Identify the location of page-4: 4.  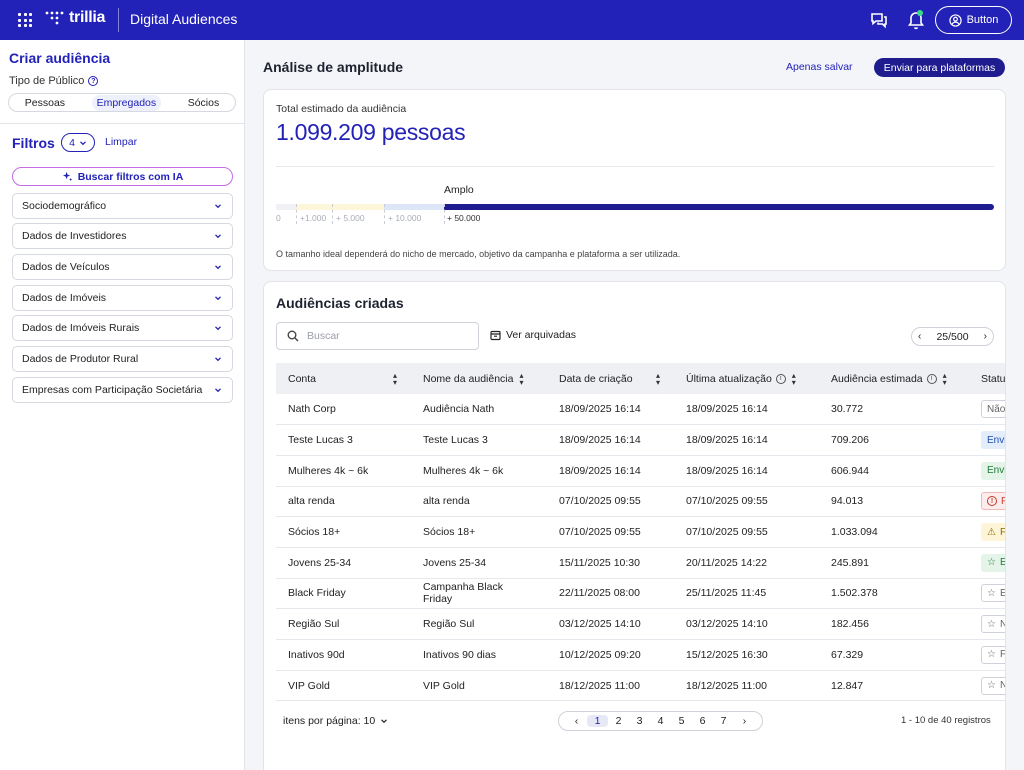
(660, 721).